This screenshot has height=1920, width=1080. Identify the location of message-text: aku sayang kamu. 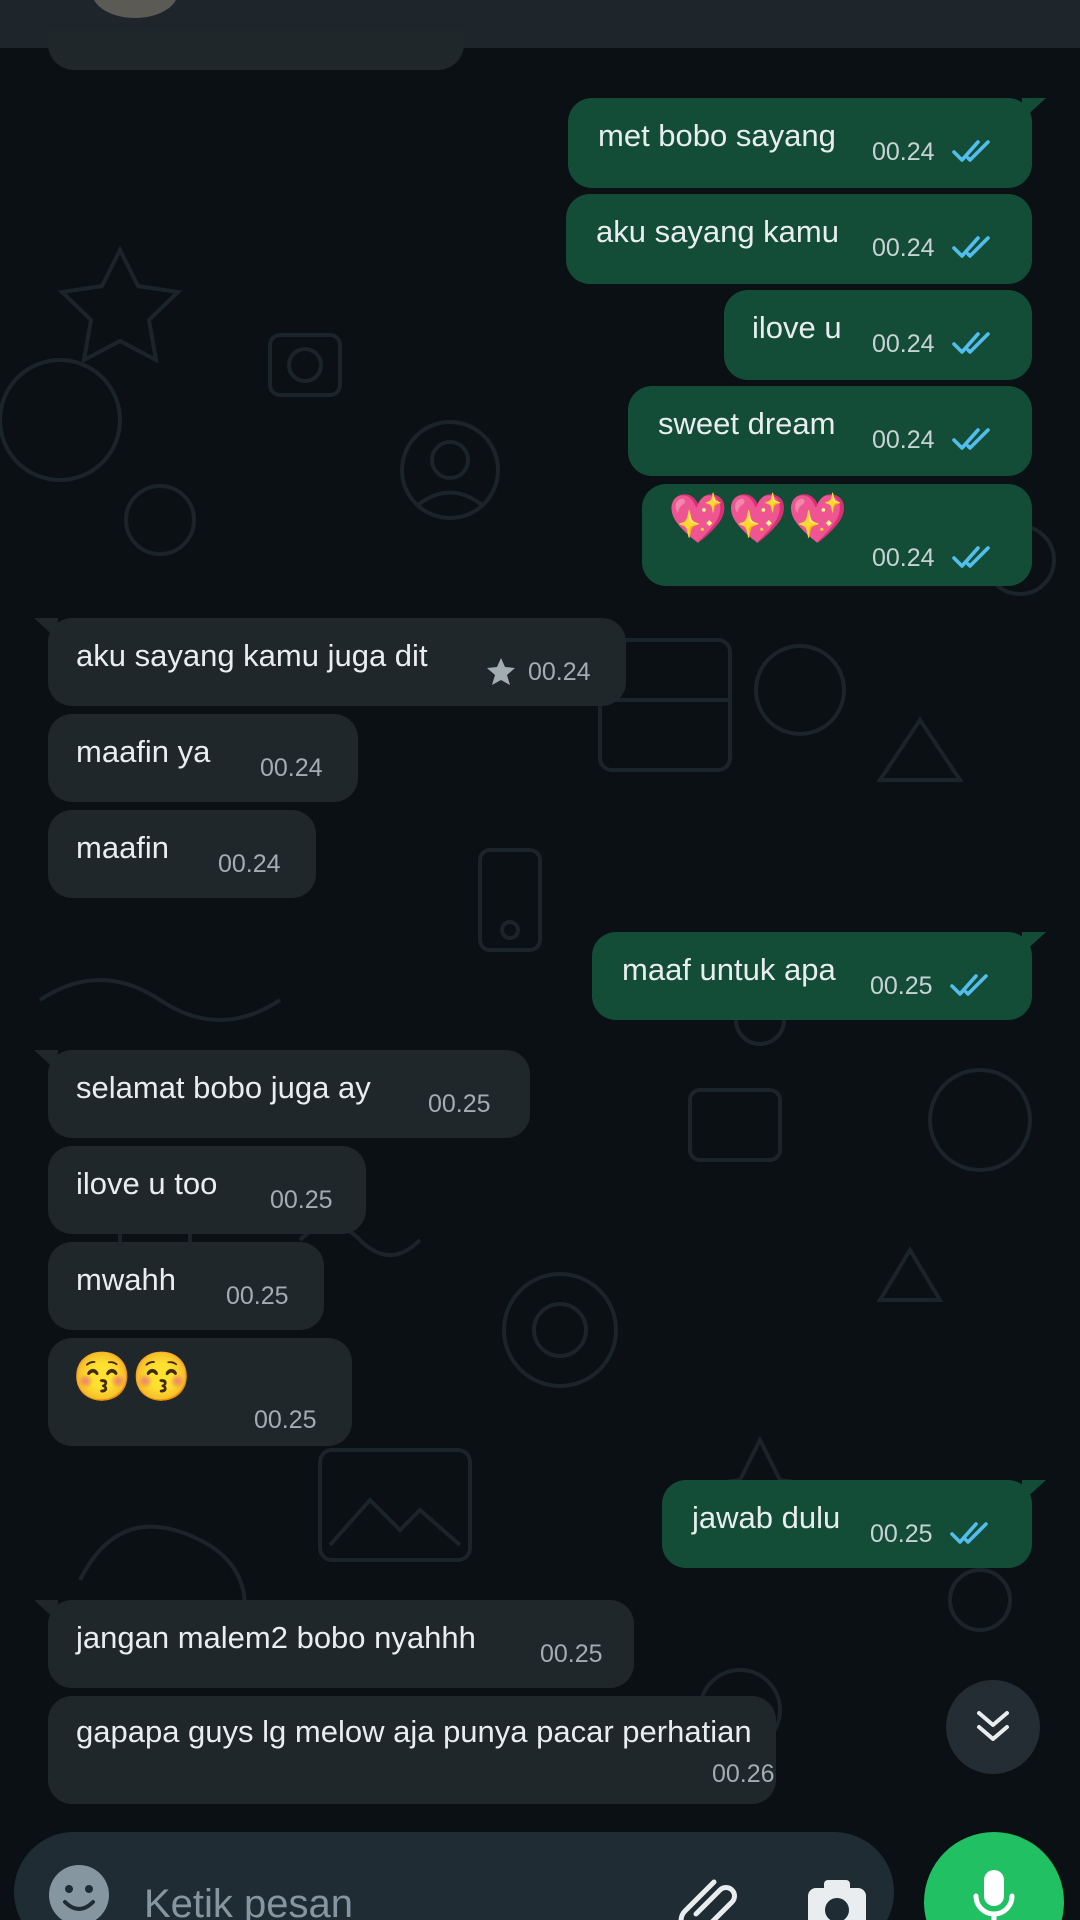
(717, 231).